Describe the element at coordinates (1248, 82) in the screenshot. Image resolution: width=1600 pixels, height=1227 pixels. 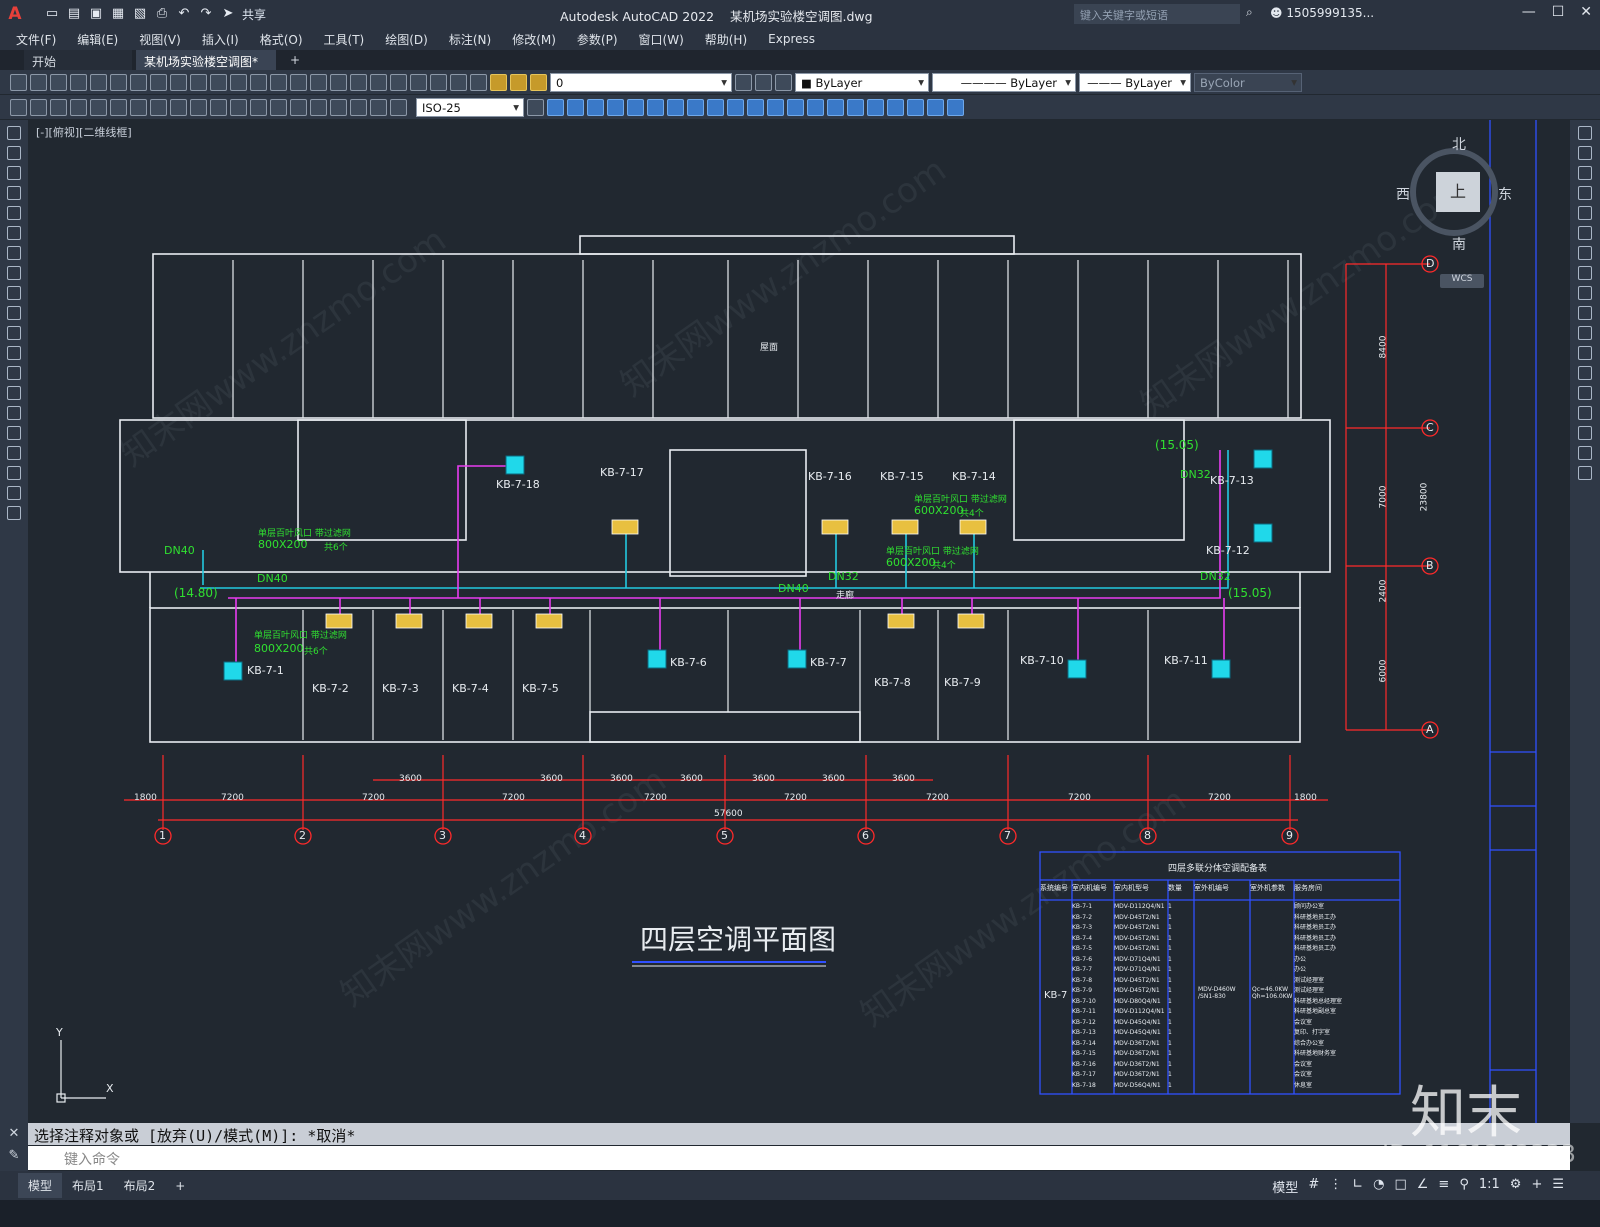
I see `plotstyle-dropdown: ByColor` at that location.